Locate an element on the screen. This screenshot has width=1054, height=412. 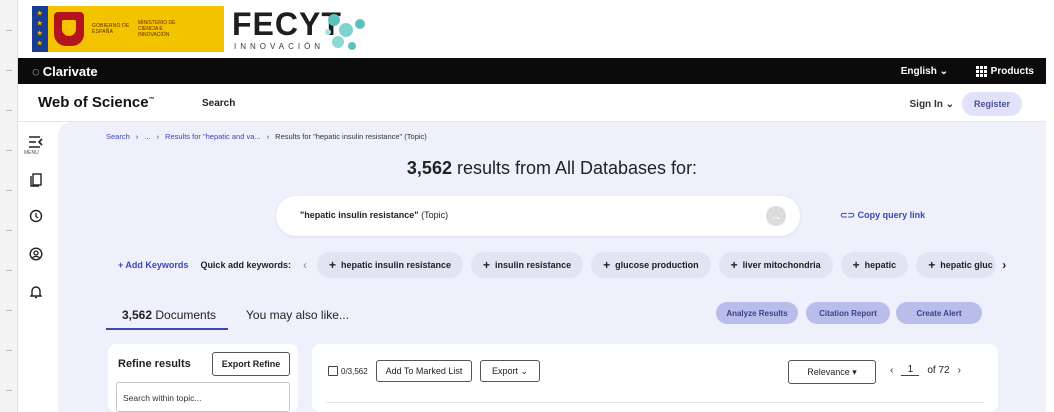
window-gutter is located at coordinates (9, 206).